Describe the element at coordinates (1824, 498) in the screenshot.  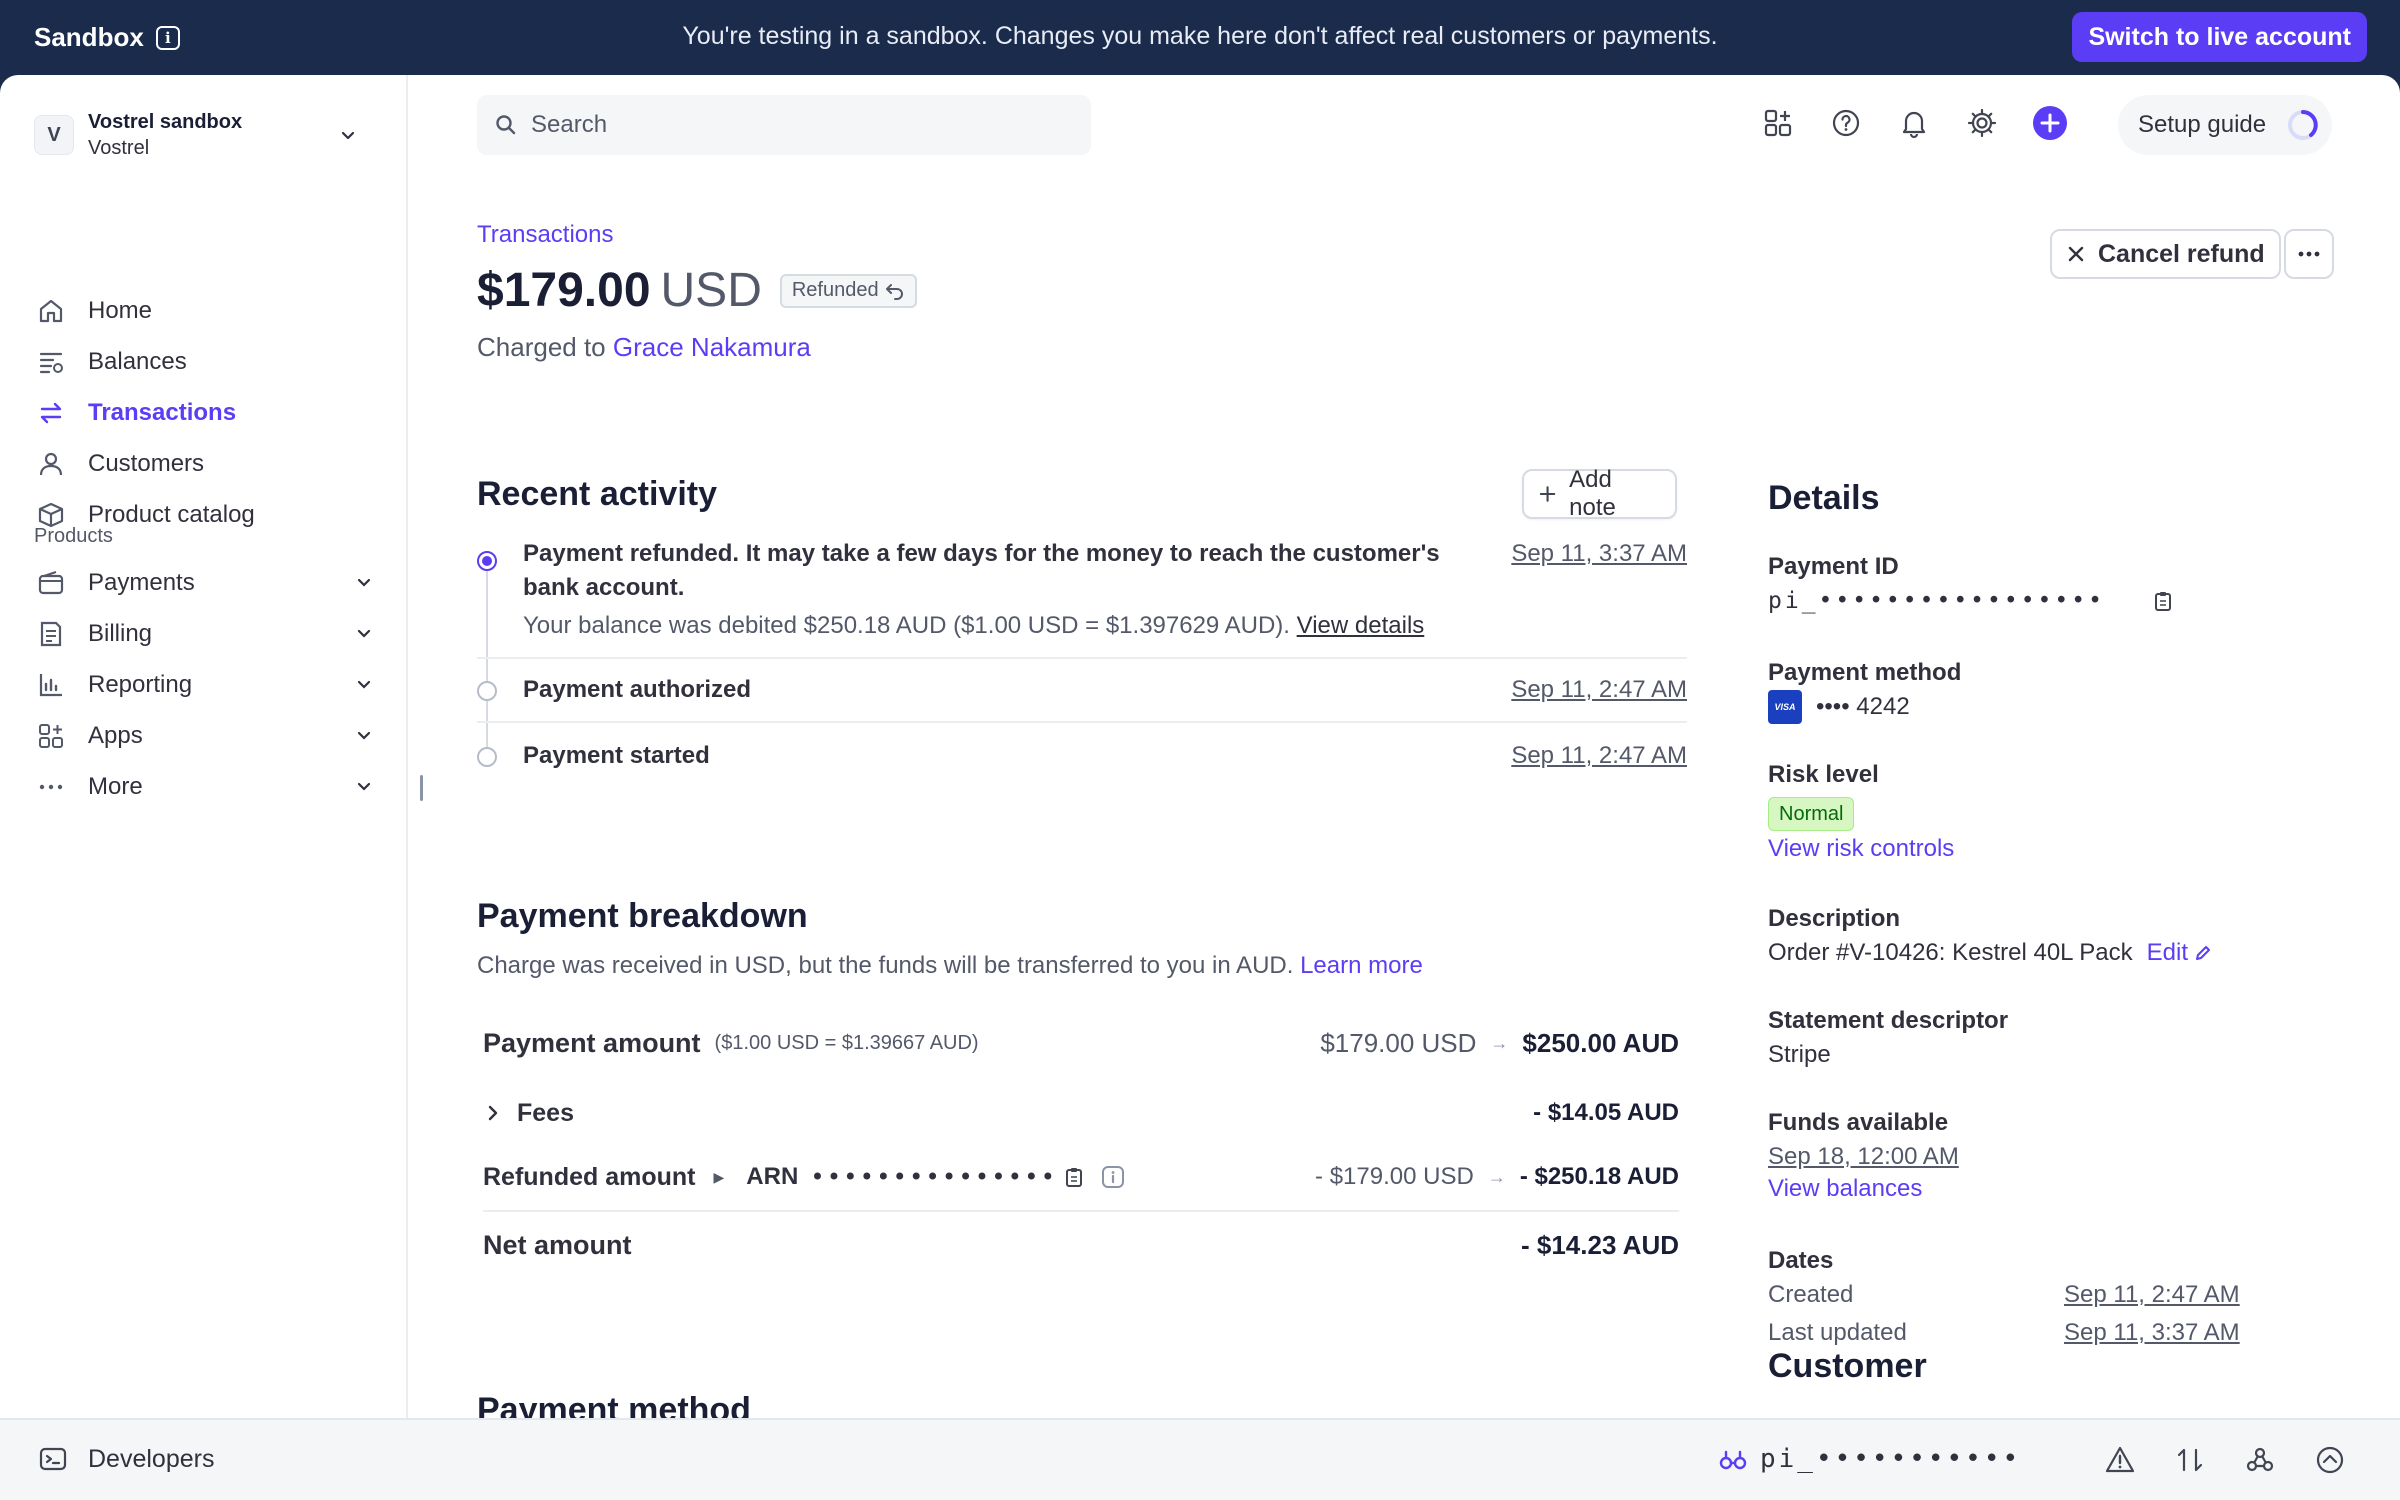
I see `details-title: Details` at that location.